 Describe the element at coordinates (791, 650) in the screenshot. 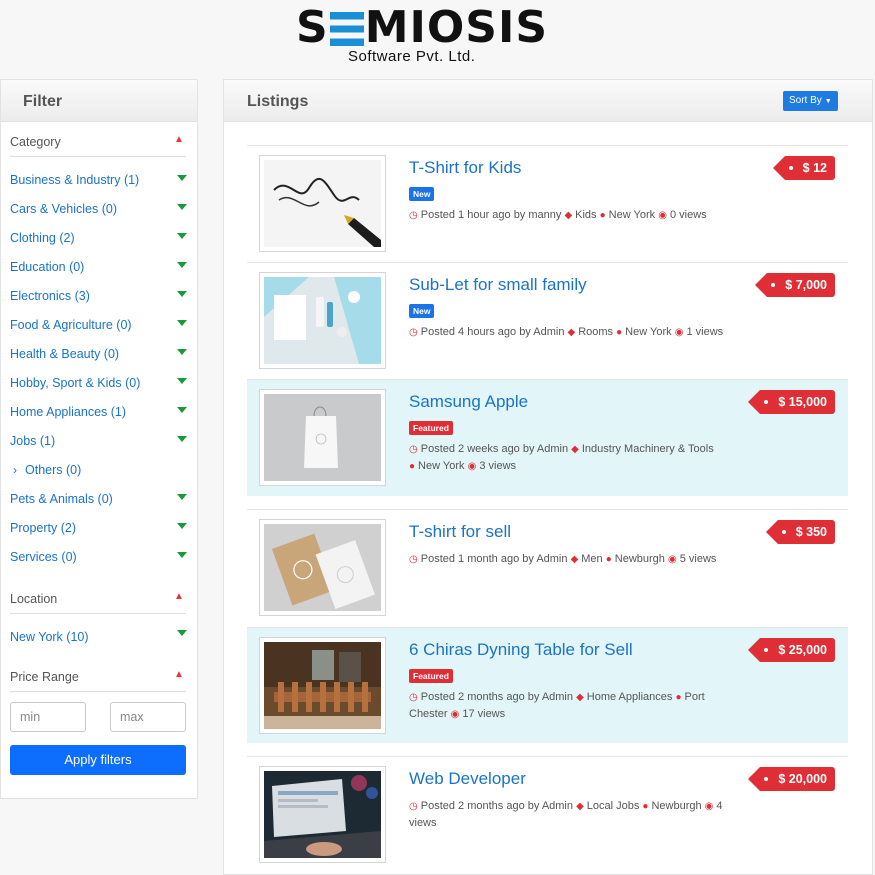

I see `price-tag: $ 25,000` at that location.